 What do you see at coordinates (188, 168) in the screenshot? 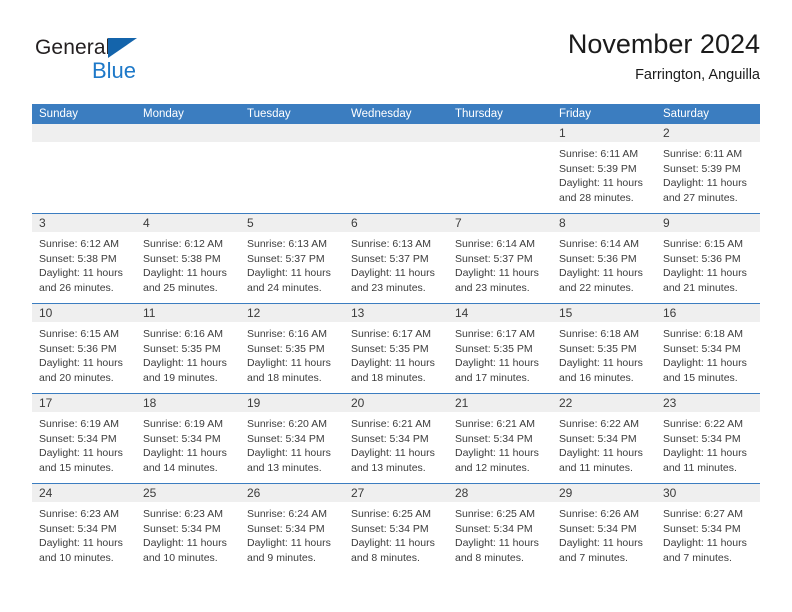
I see `day-cell-empty` at bounding box center [188, 168].